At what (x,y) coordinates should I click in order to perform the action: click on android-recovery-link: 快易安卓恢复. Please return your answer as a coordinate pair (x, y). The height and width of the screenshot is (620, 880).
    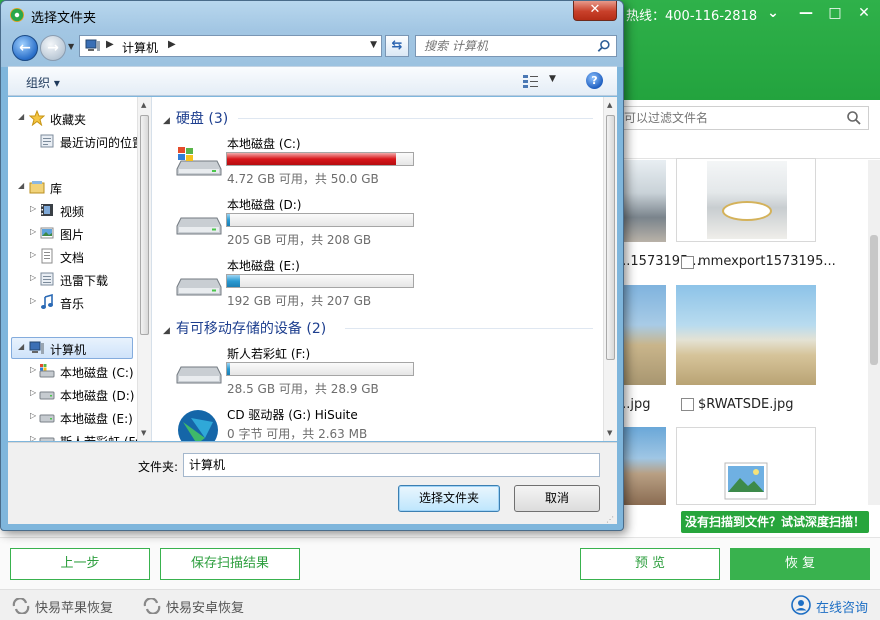
    Looking at the image, I should click on (205, 606).